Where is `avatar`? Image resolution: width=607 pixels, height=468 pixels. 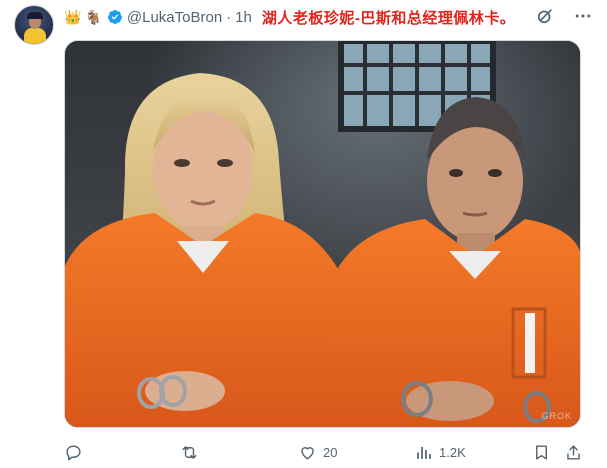 avatar is located at coordinates (34, 25).